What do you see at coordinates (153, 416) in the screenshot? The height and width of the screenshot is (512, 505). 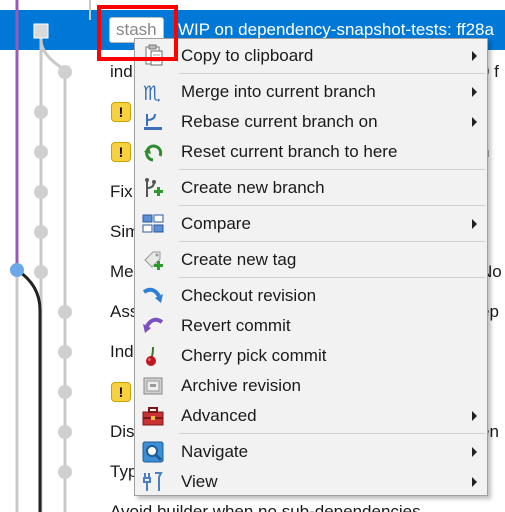 I see `toolbox-icon` at bounding box center [153, 416].